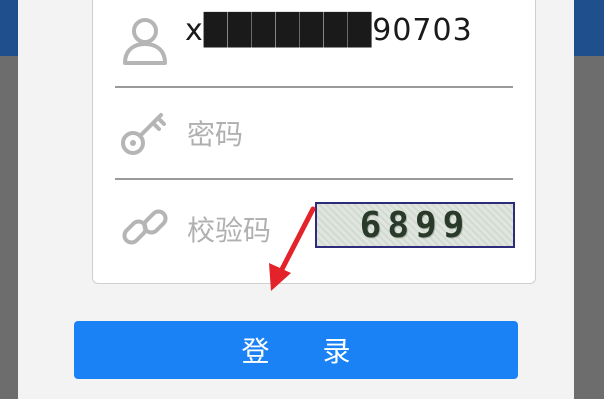 The width and height of the screenshot is (604, 399). Describe the element at coordinates (296, 350) in the screenshot. I see `login-button: 登 录` at that location.